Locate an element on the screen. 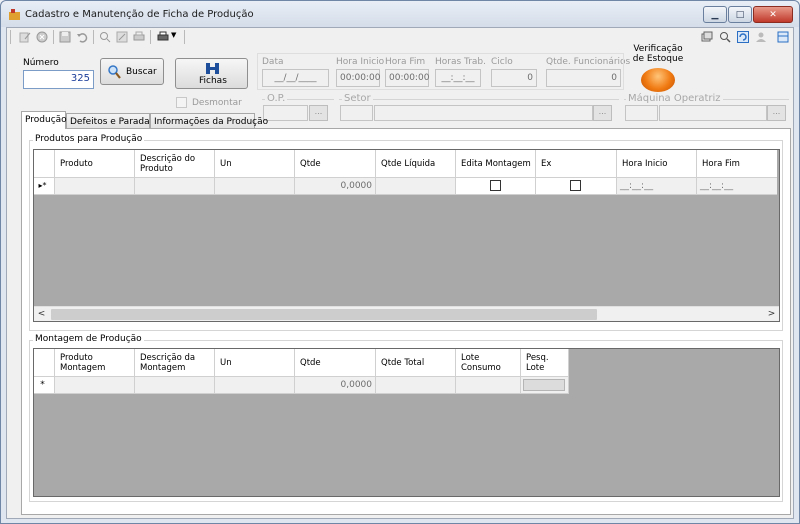 The width and height of the screenshot is (800, 524). refresh-icon is located at coordinates (743, 37).